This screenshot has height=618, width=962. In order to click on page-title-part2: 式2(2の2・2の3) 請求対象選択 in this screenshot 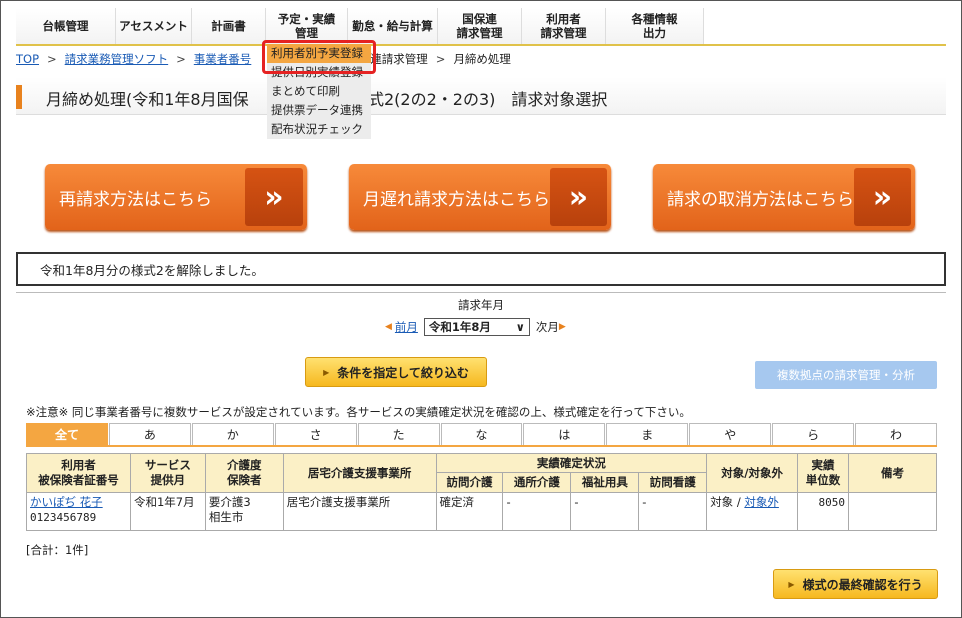, I will do `click(488, 99)`.